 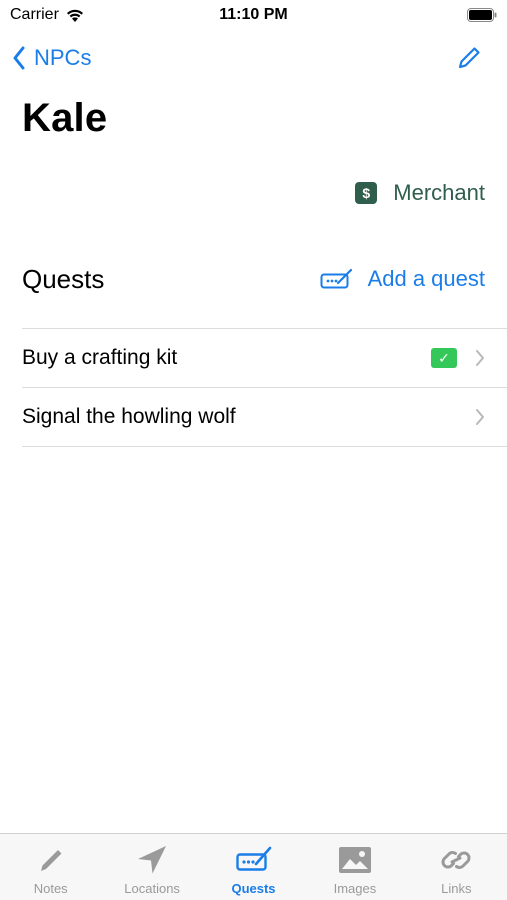 What do you see at coordinates (456, 860) in the screenshot?
I see `link-icon` at bounding box center [456, 860].